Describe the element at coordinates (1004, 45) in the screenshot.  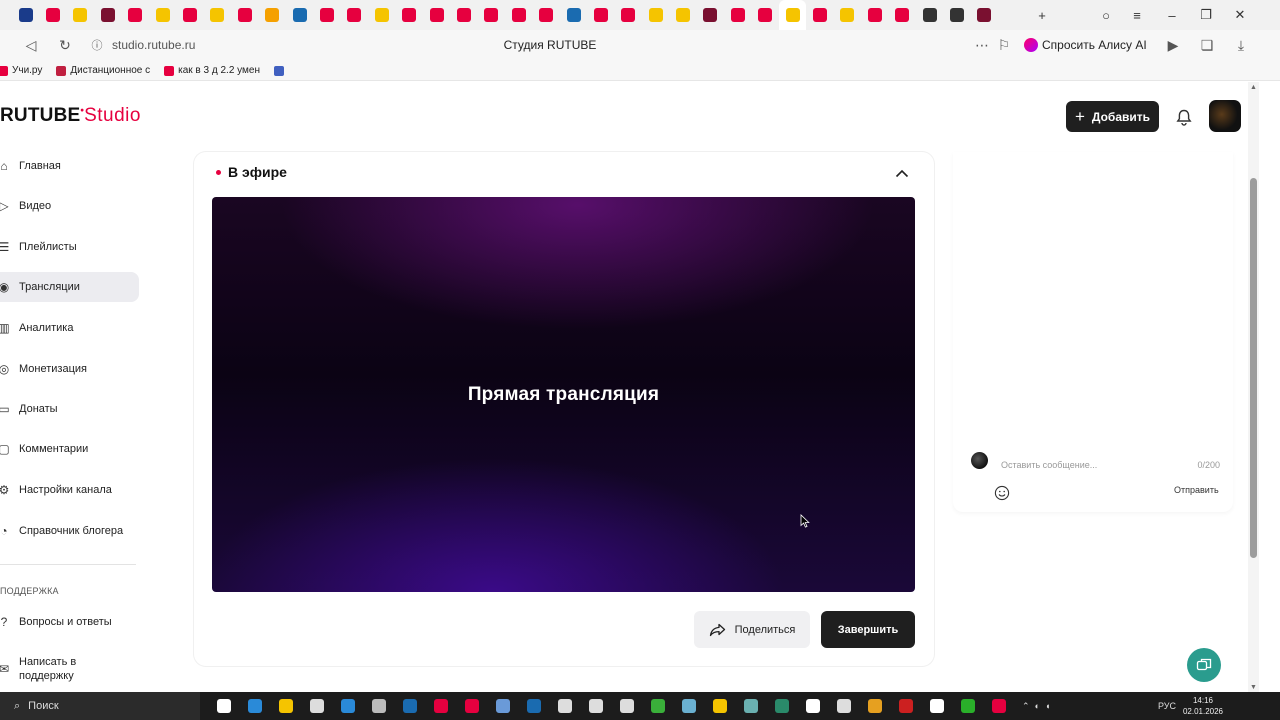
I see `bookmark-icon: ⚐` at that location.